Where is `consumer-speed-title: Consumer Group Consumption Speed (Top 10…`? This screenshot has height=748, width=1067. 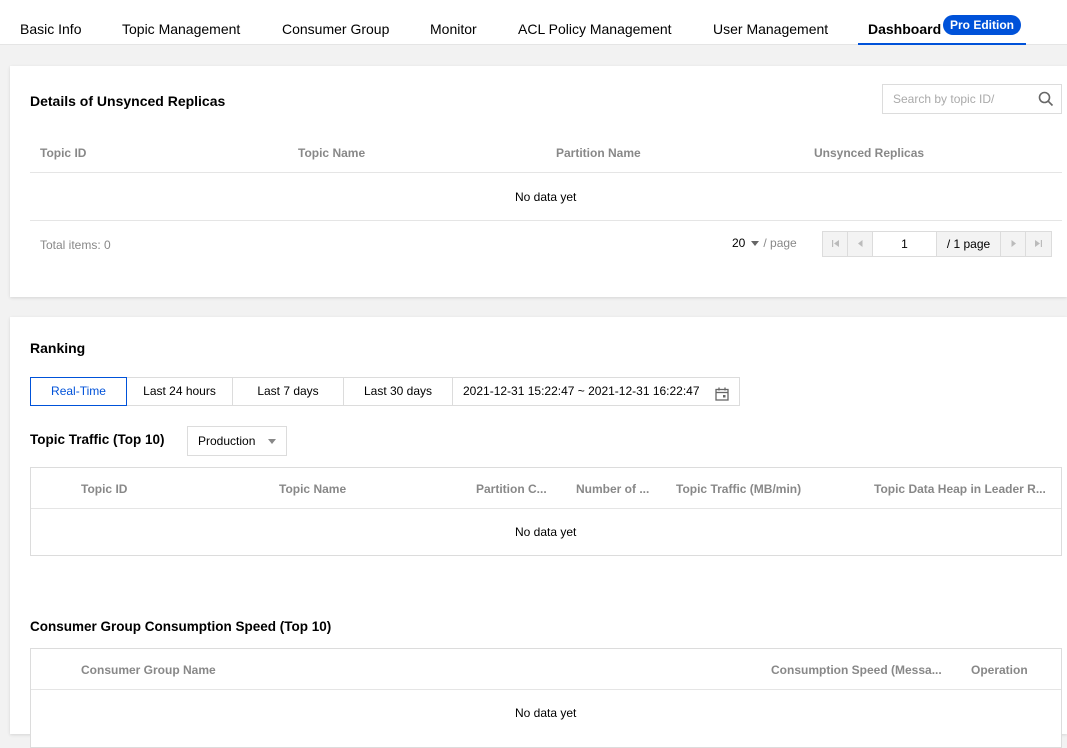 consumer-speed-title: Consumer Group Consumption Speed (Top 10… is located at coordinates (181, 626).